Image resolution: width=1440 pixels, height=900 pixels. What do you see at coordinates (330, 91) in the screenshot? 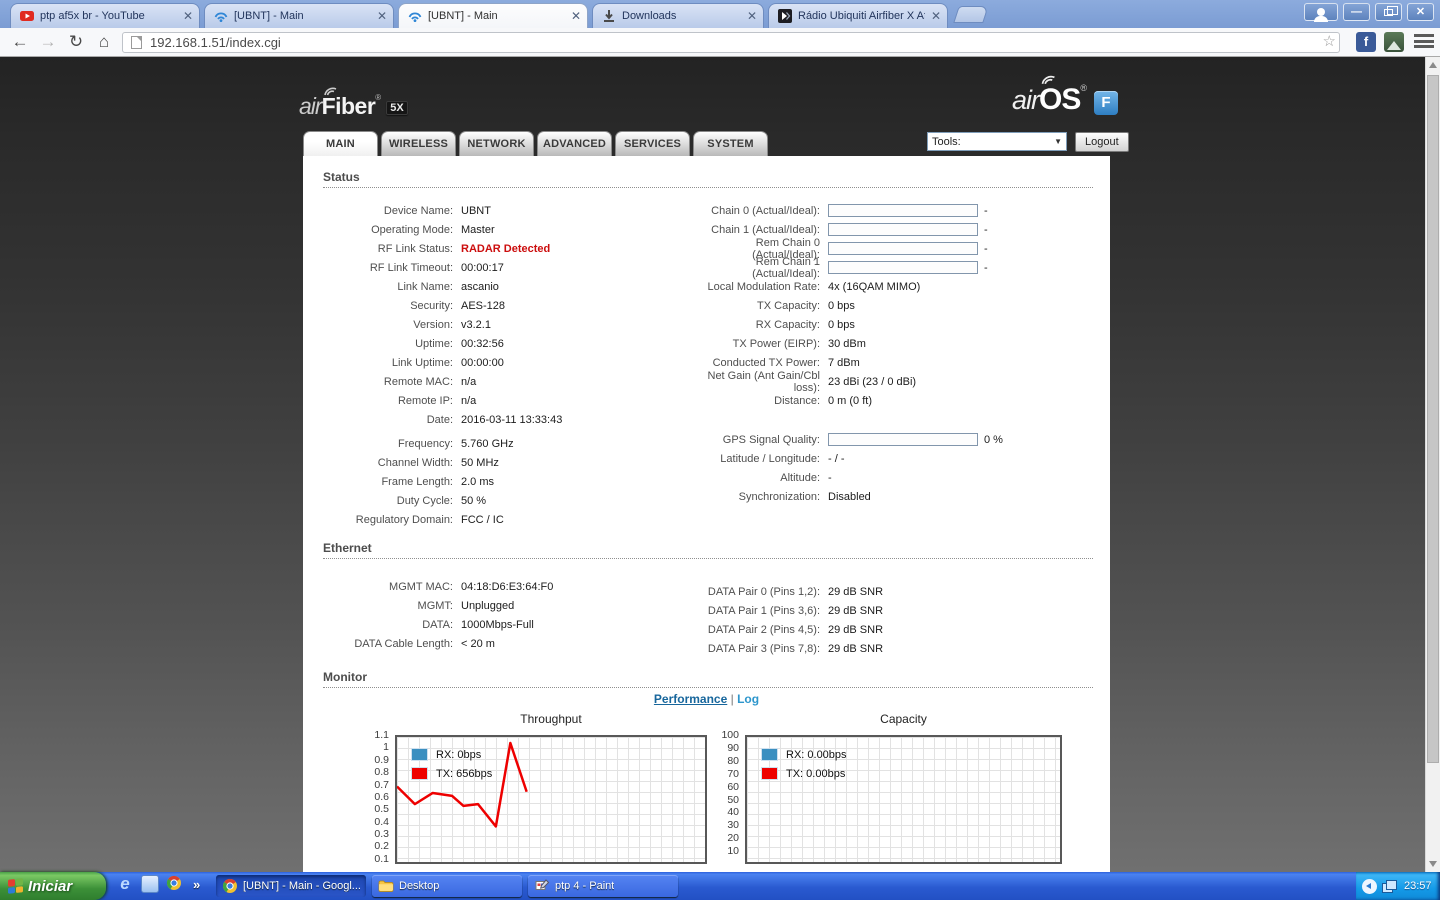
I see `wifi-arcs-icon` at bounding box center [330, 91].